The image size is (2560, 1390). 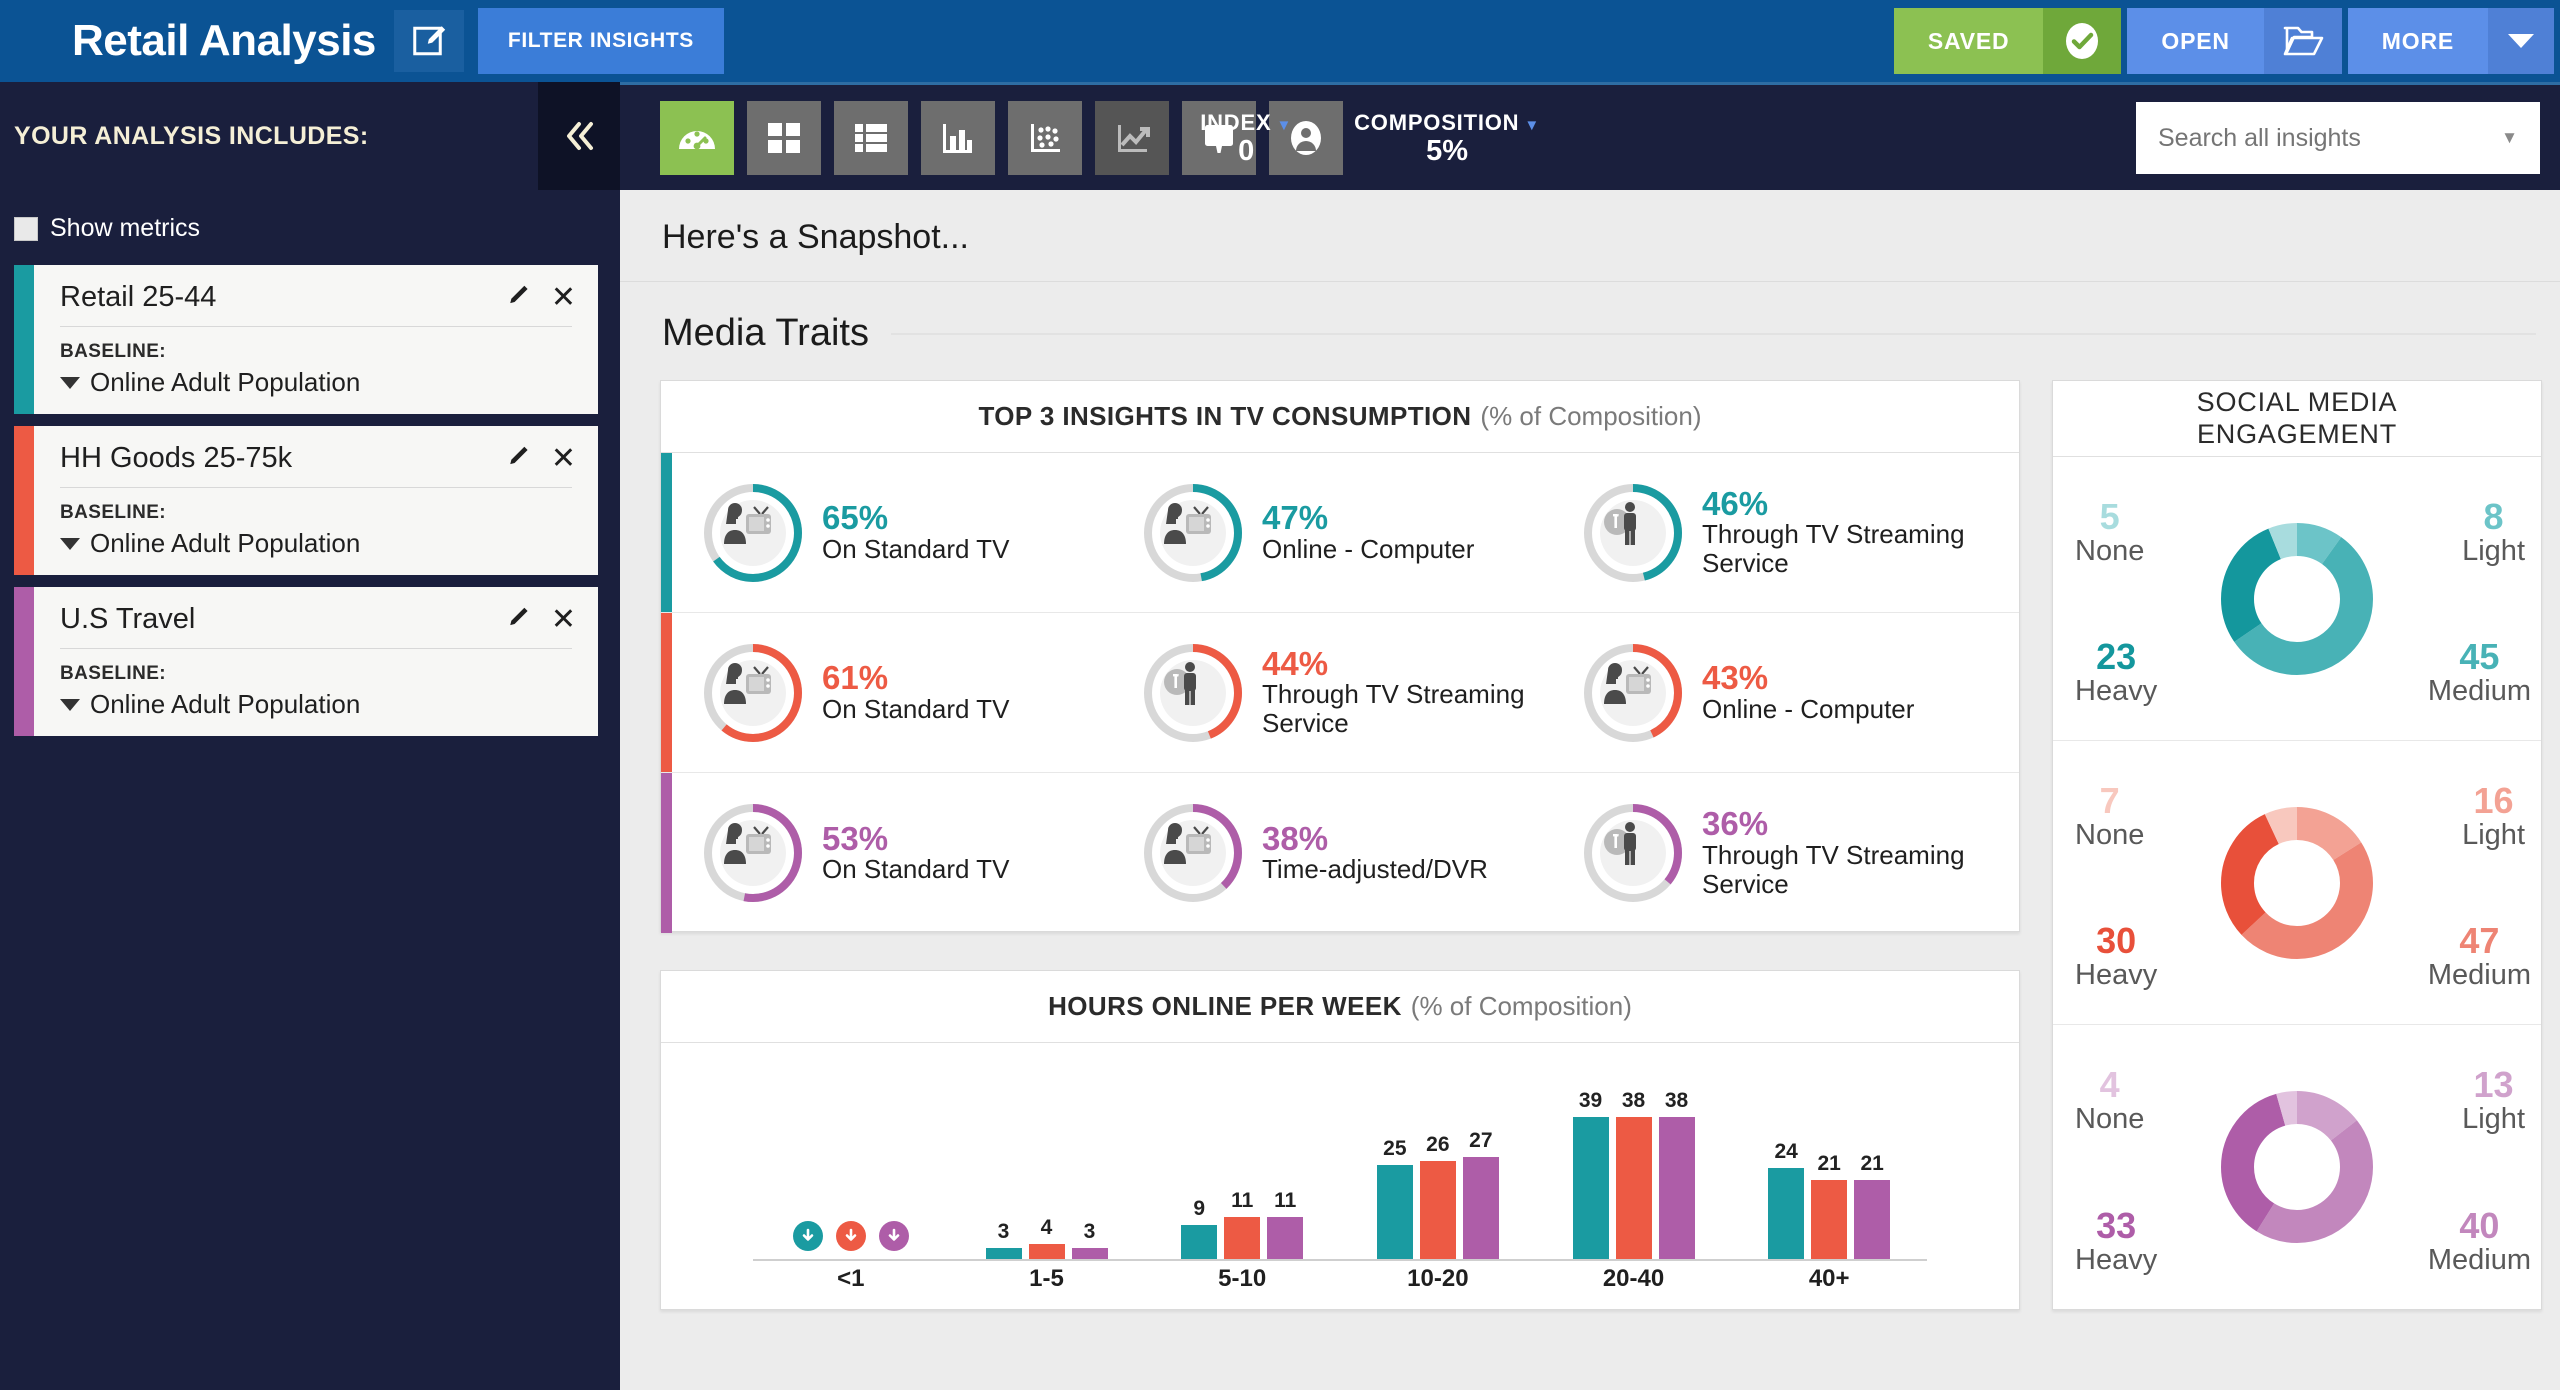 I want to click on search-container: ▼, so click(x=2338, y=138).